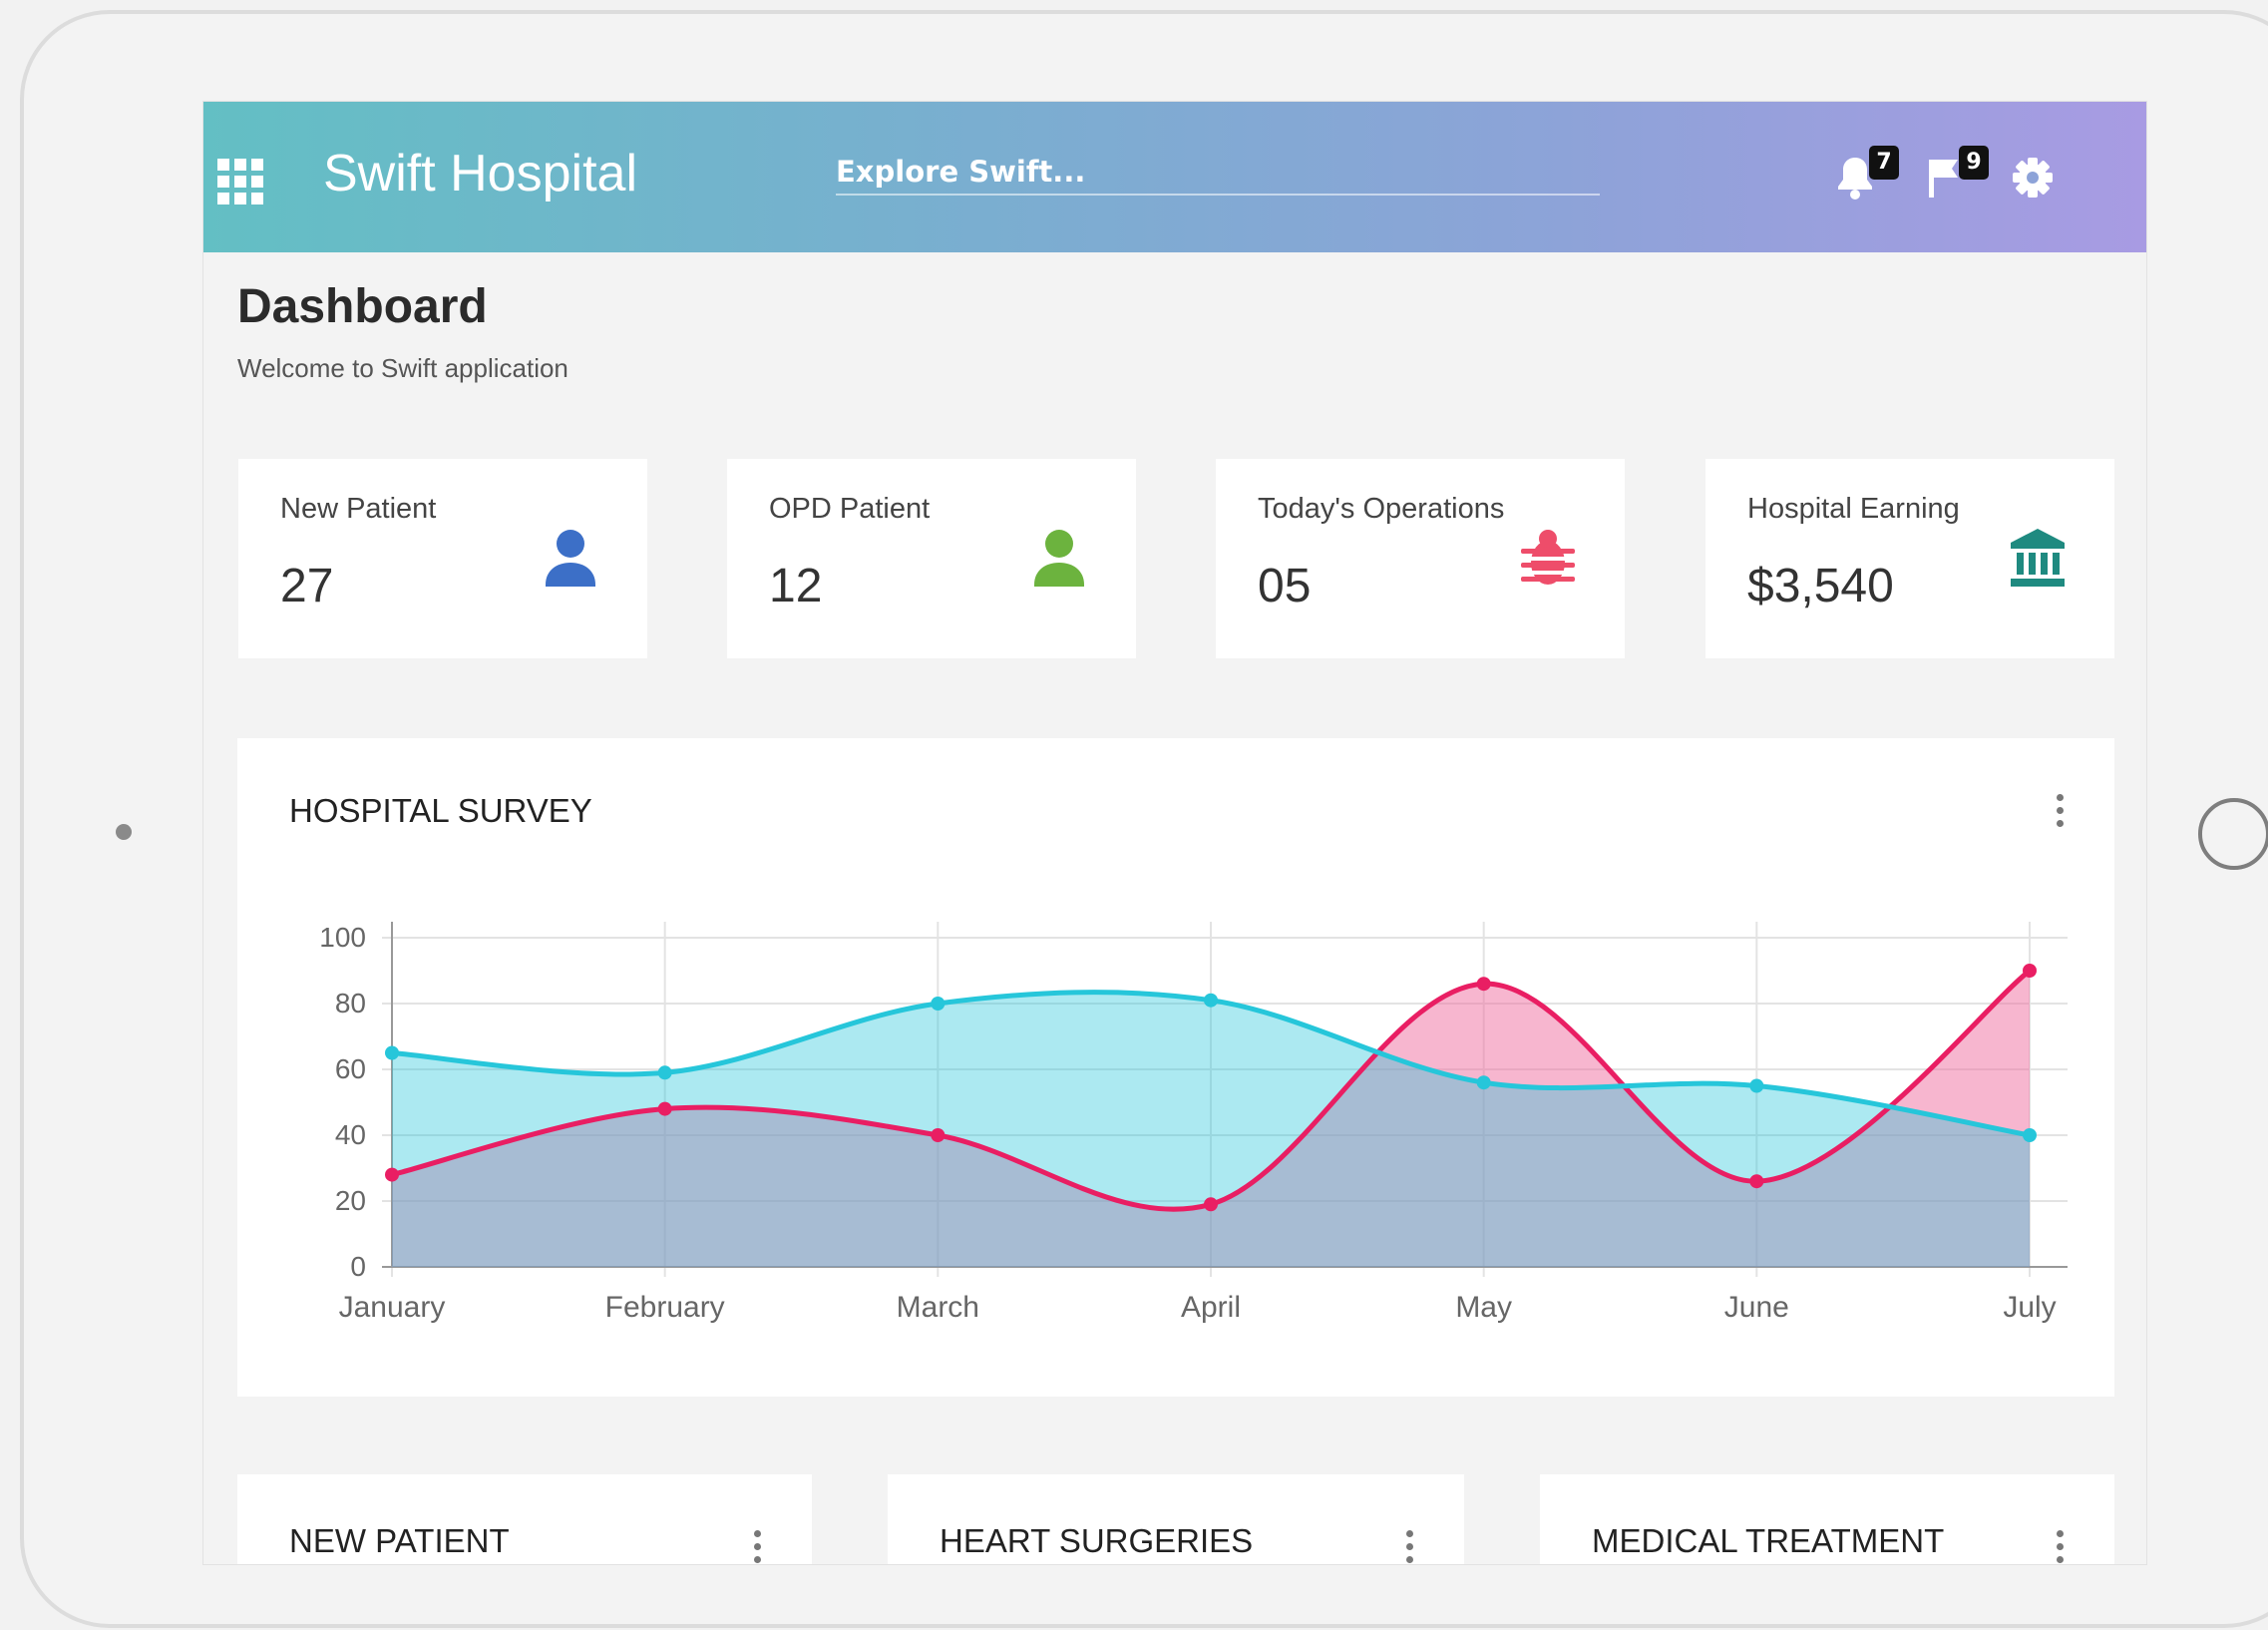  I want to click on stat-label: OPD Patient, so click(850, 509).